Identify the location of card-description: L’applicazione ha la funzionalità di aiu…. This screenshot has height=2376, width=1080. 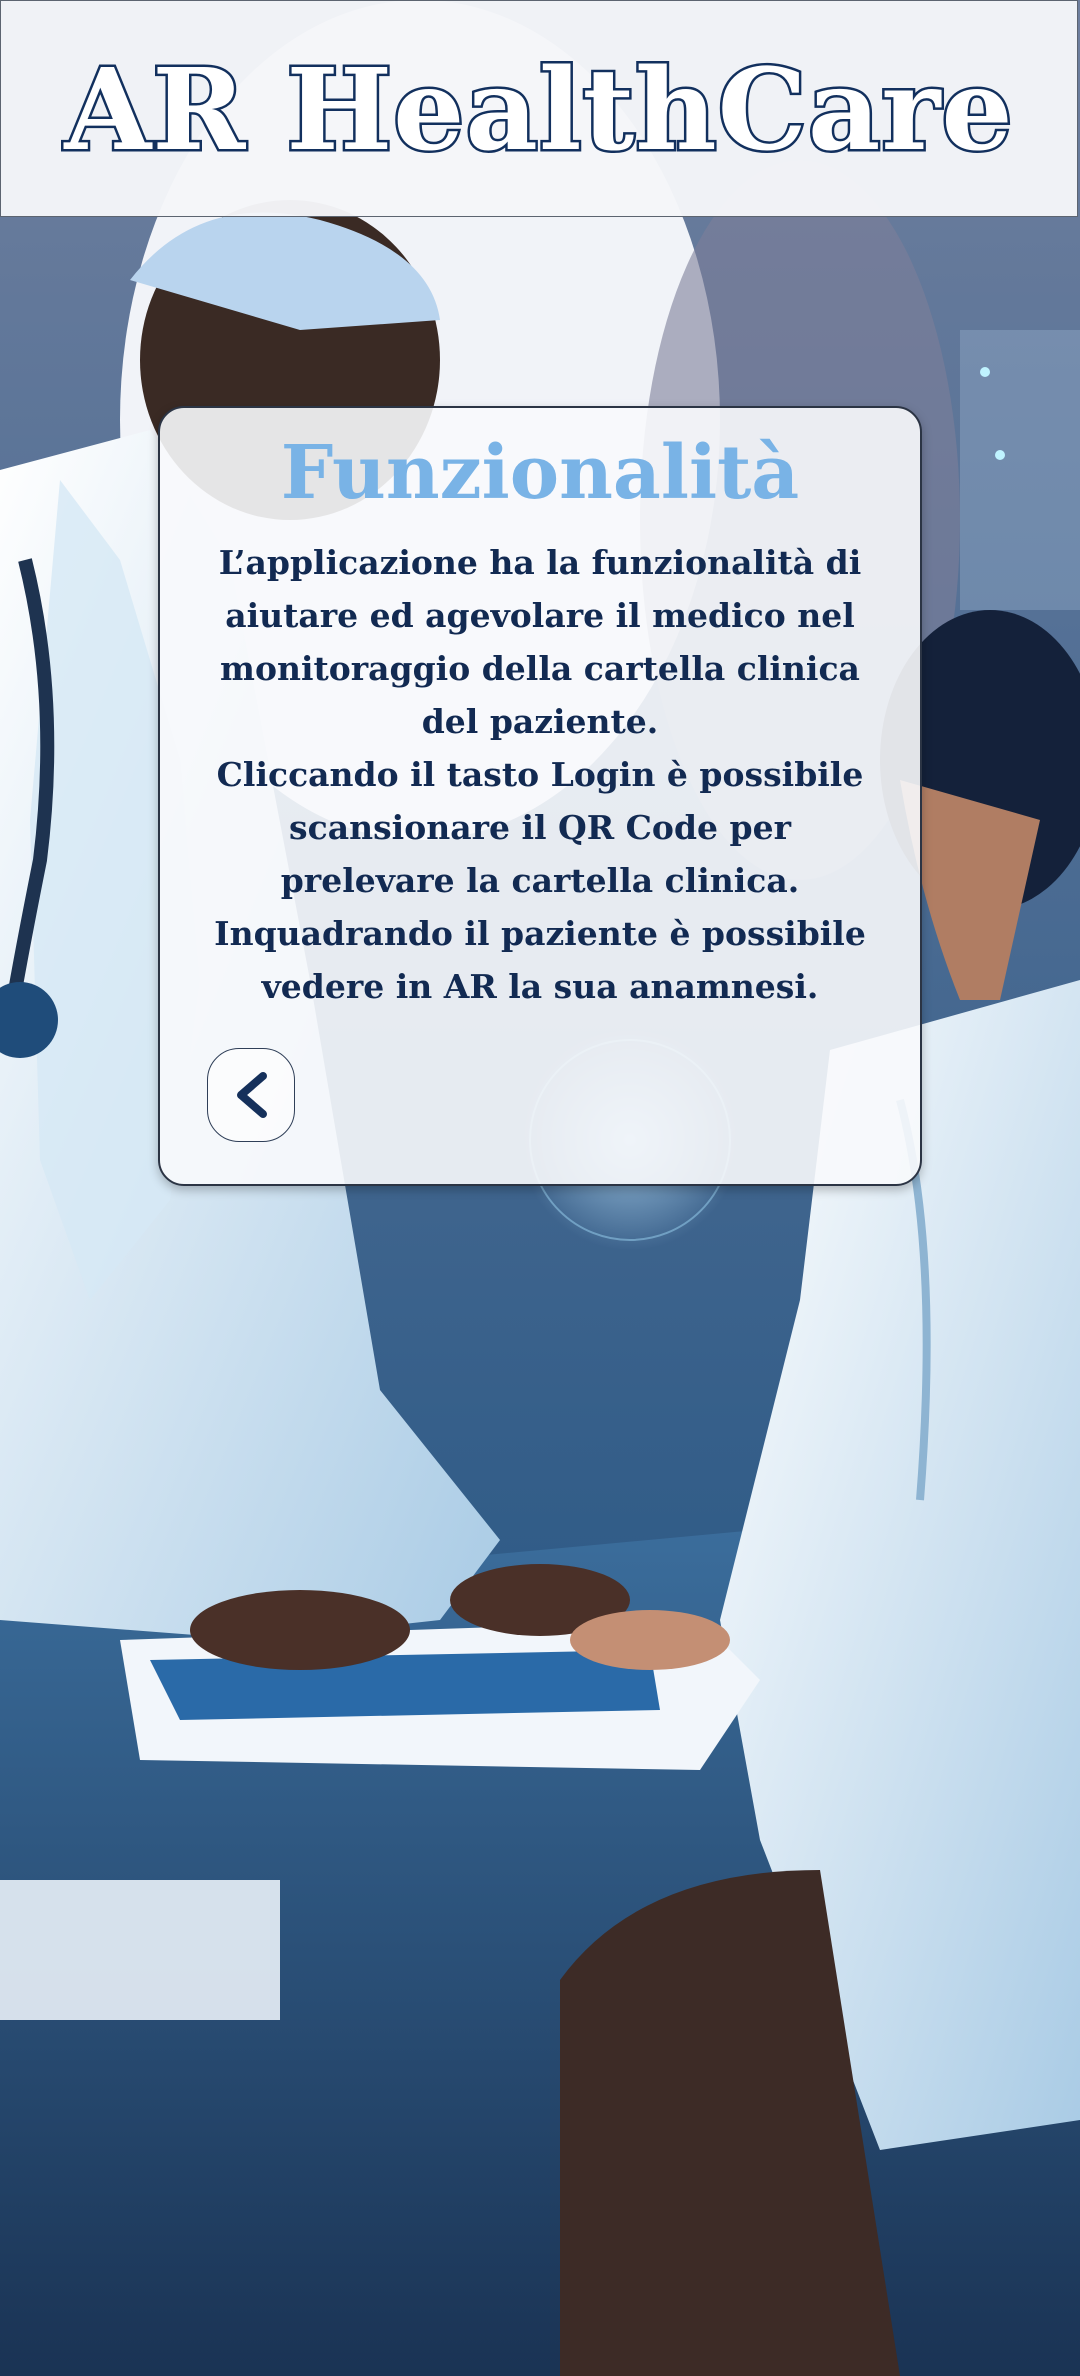
(540, 774).